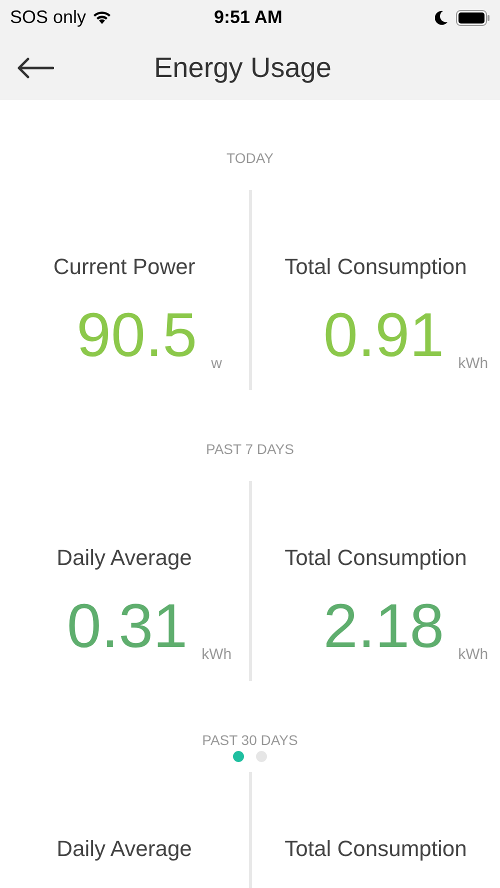 Image resolution: width=500 pixels, height=888 pixels. I want to click on carrier-text: SOS only, so click(48, 17).